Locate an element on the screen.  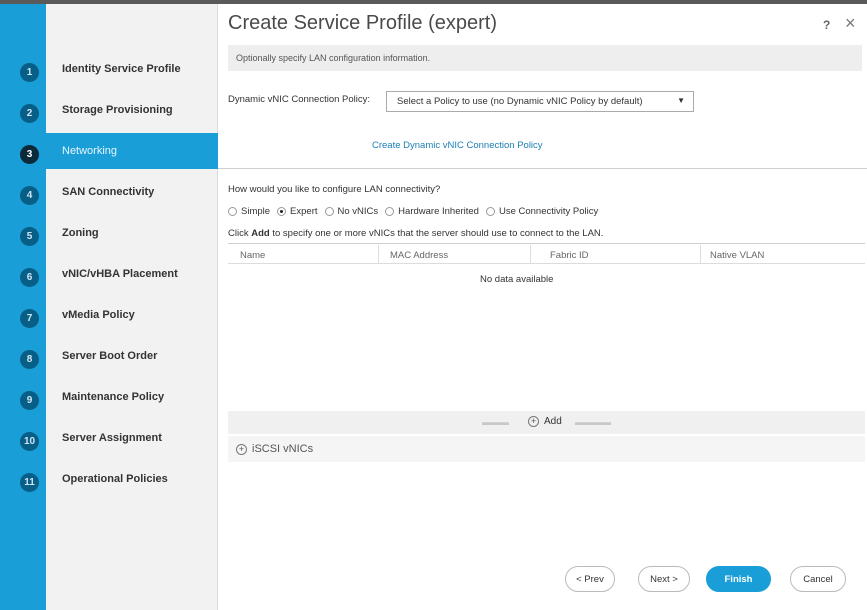
radio-button-selected is located at coordinates (282, 211).